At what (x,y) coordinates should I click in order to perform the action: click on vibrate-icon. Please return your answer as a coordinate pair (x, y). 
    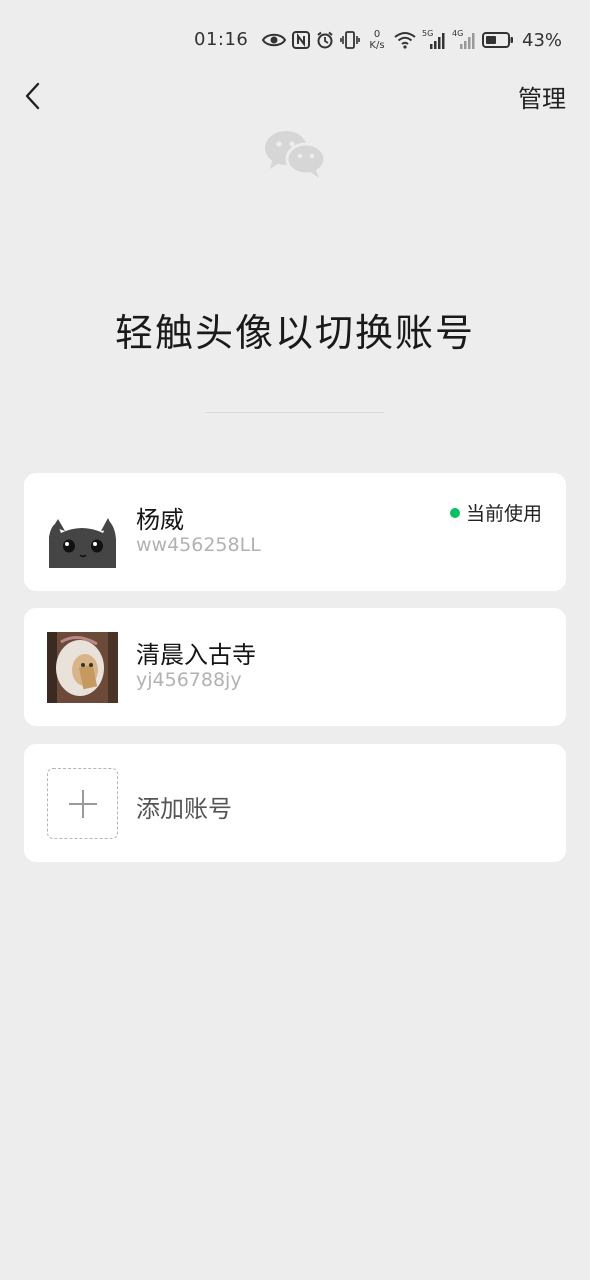
    Looking at the image, I should click on (350, 40).